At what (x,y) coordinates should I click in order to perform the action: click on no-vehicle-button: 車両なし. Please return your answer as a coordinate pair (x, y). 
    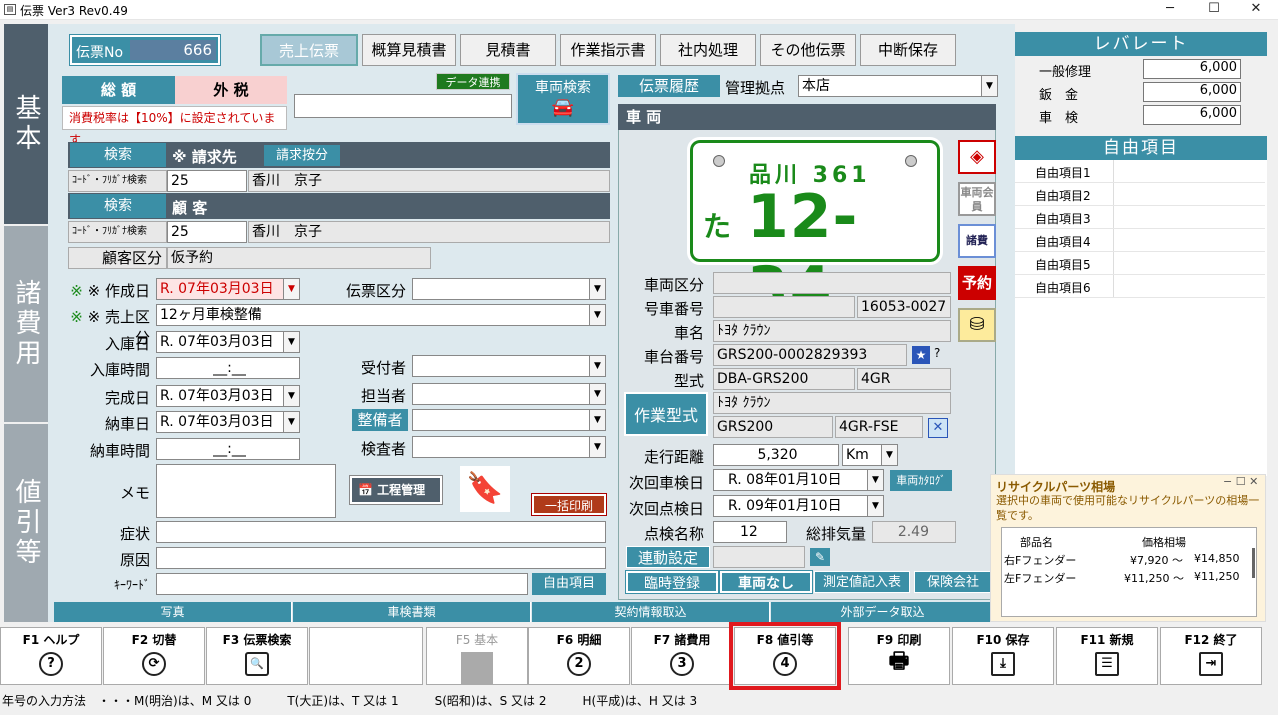
    Looking at the image, I should click on (766, 582).